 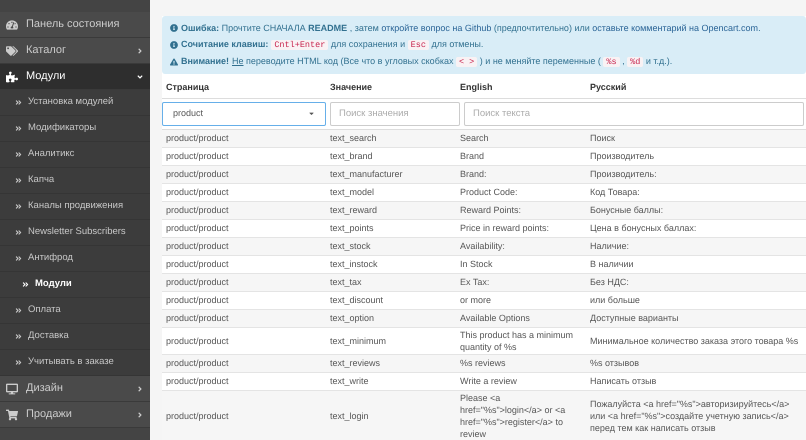 What do you see at coordinates (609, 246) in the screenshot?
I see `table-cell-text: Наличие:` at bounding box center [609, 246].